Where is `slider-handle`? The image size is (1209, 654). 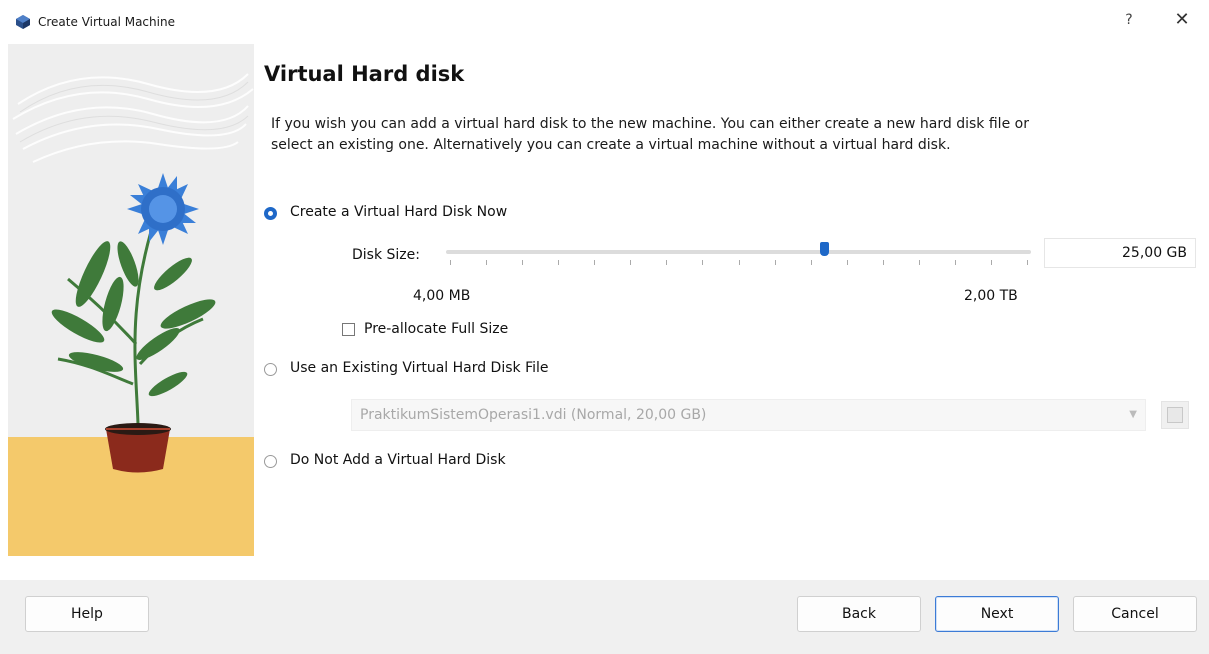
slider-handle is located at coordinates (824, 249).